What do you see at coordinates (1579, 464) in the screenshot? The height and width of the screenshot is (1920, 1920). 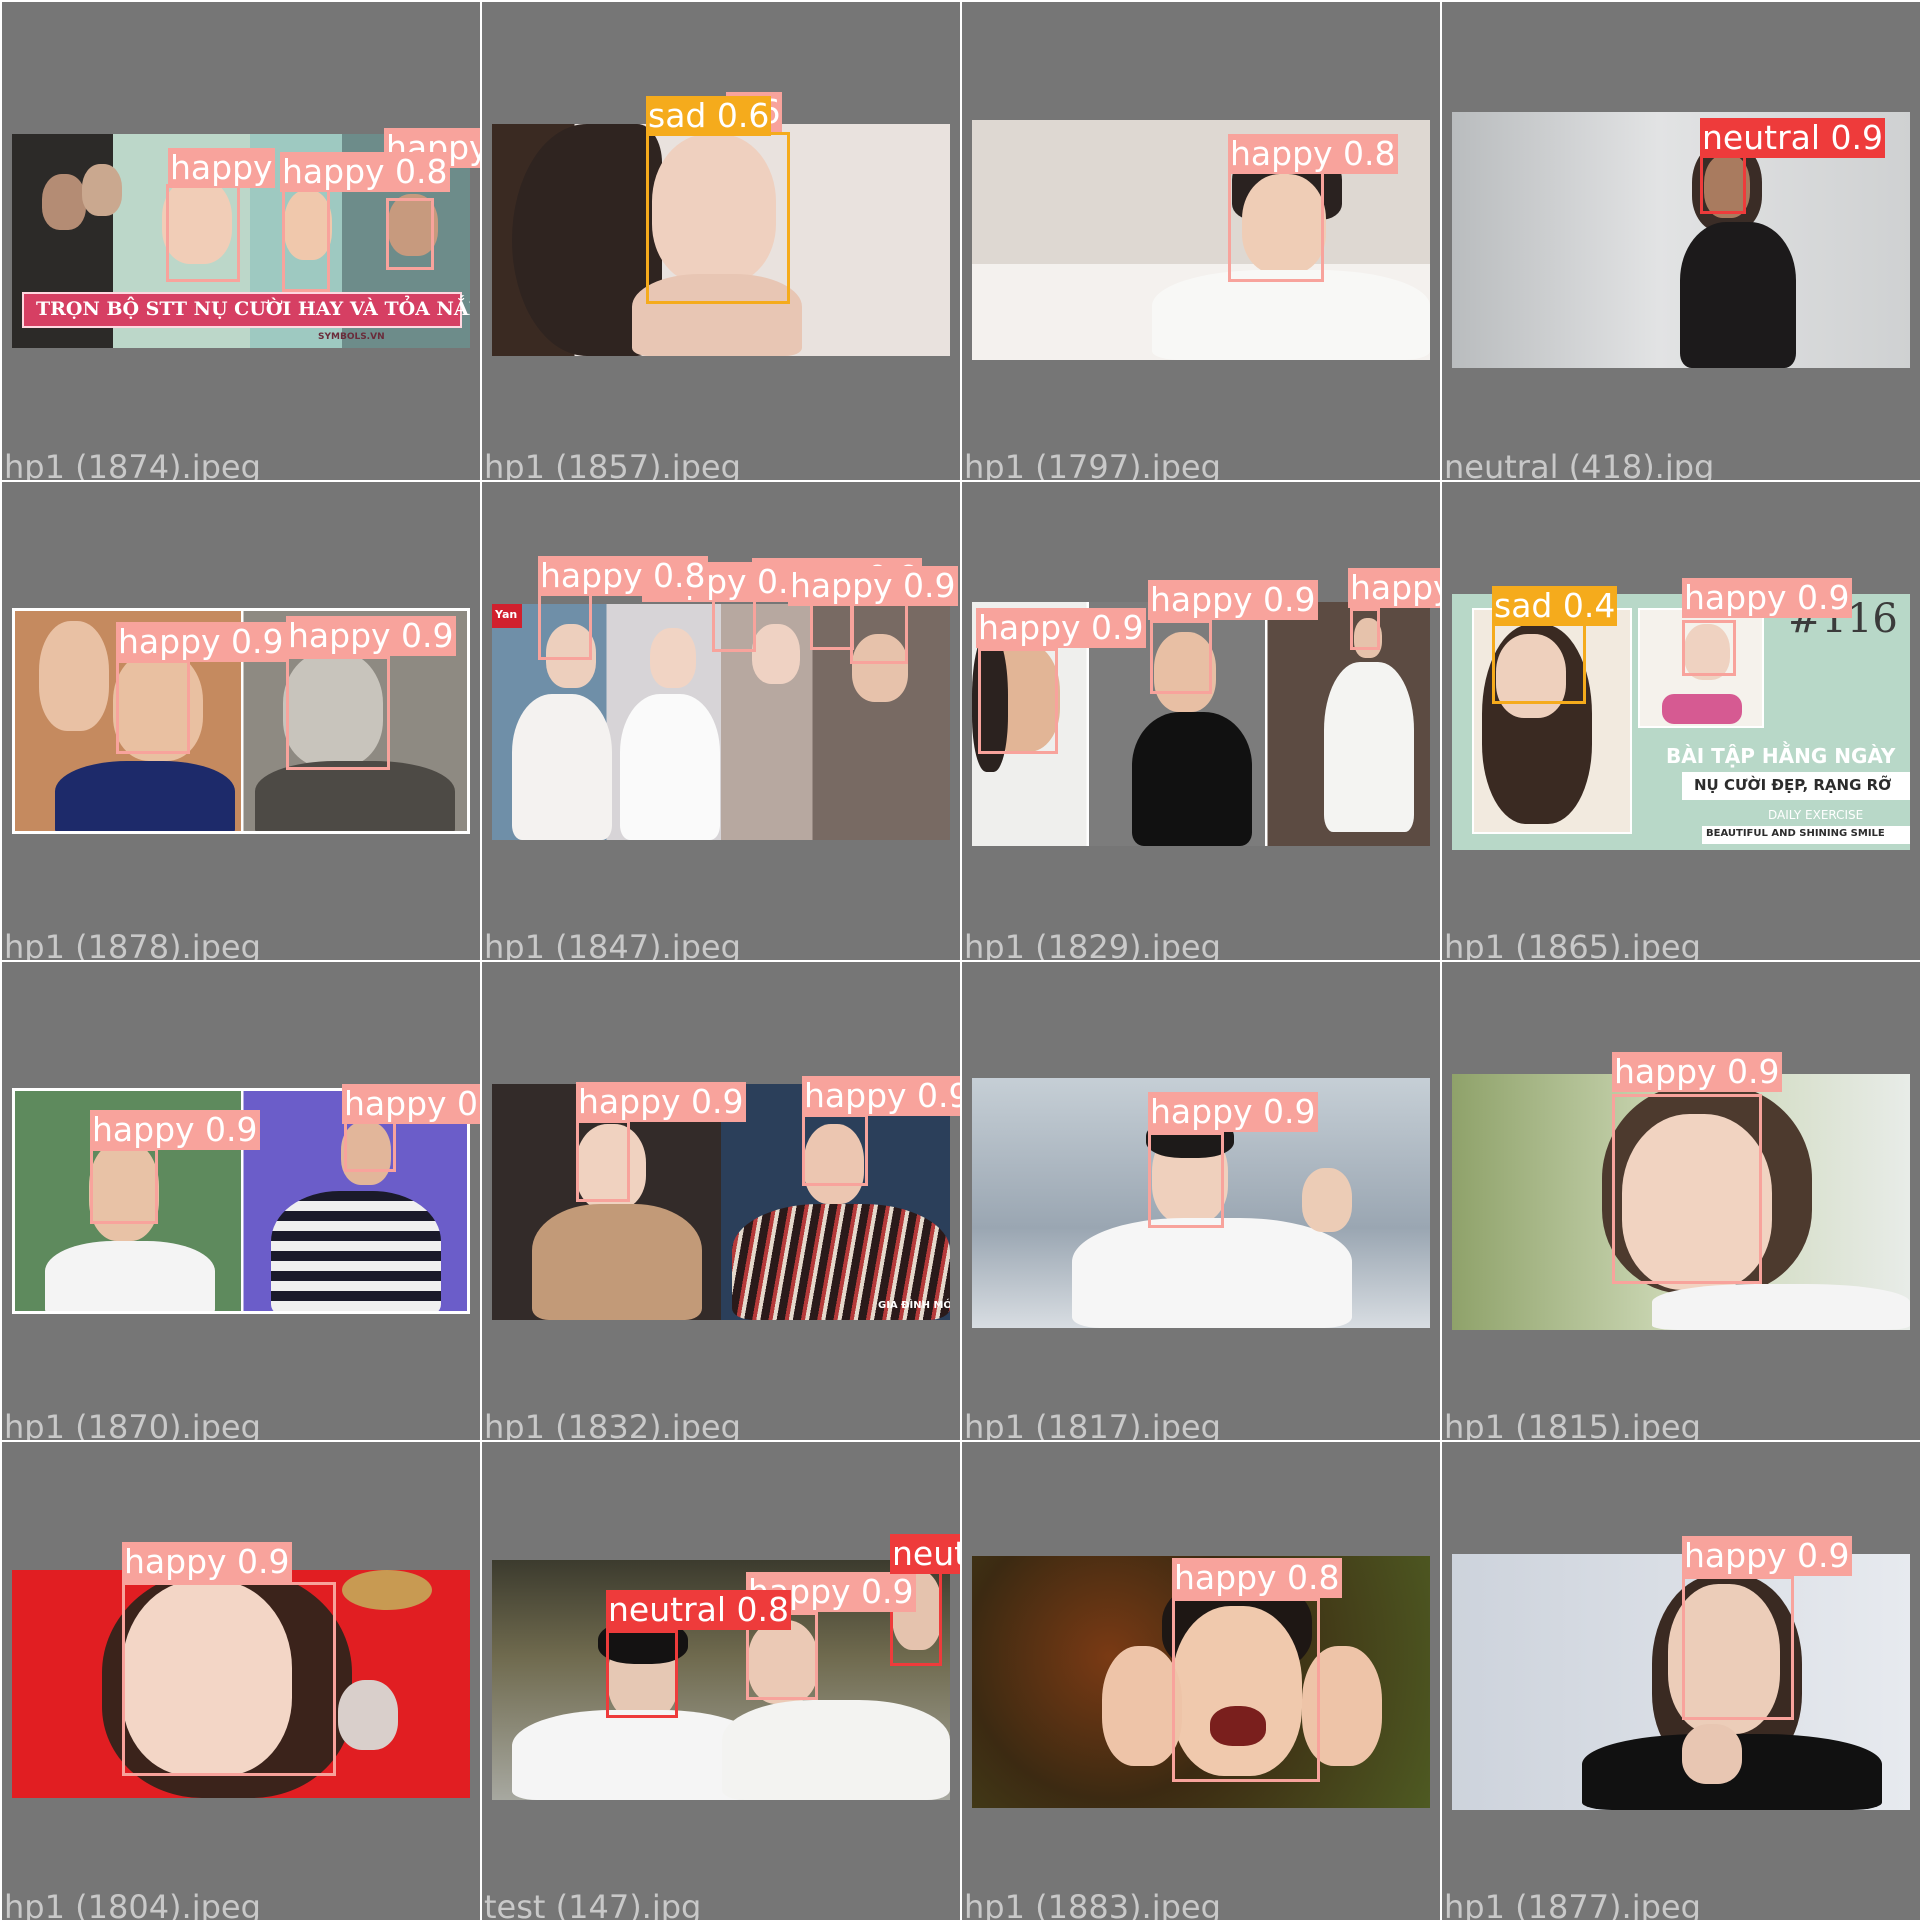 I see `image-filename: neutral (418).jpg` at bounding box center [1579, 464].